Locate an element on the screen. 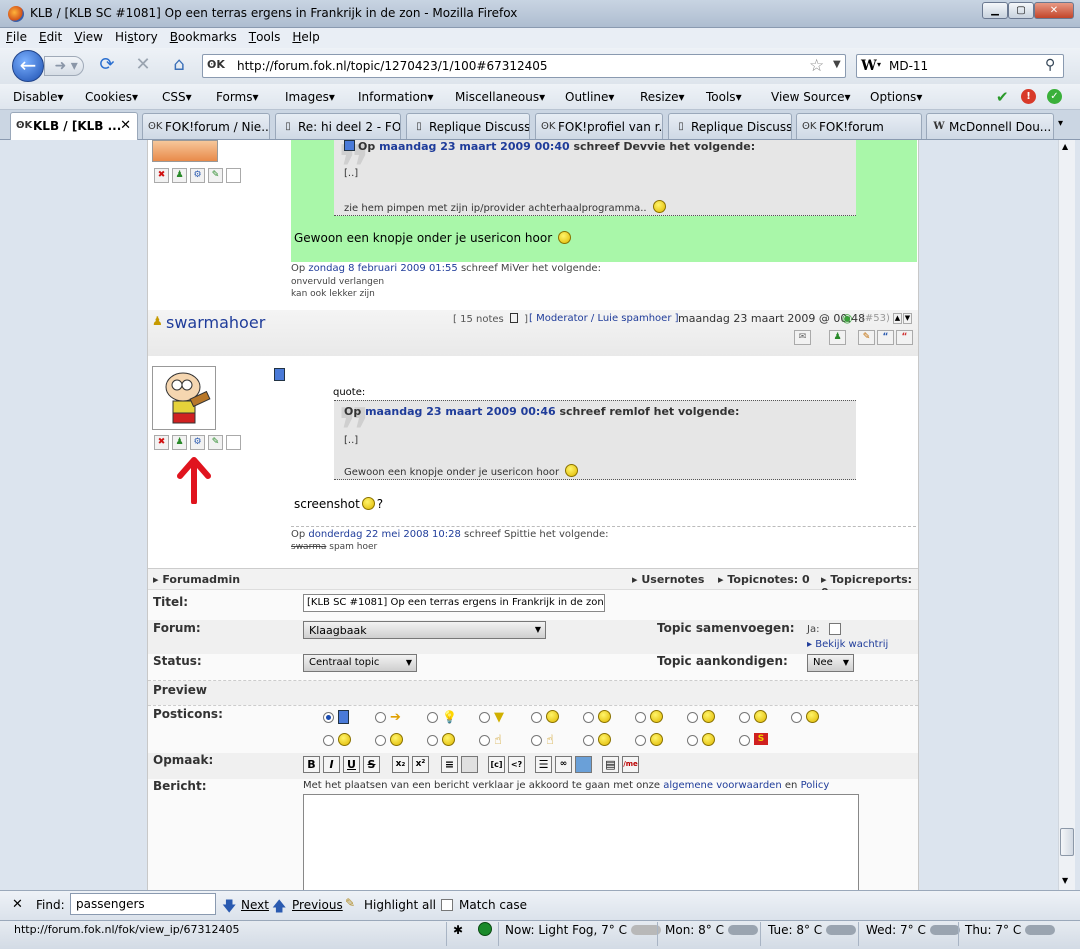 This screenshot has height=949, width=1080. find-input: passengers is located at coordinates (143, 904).